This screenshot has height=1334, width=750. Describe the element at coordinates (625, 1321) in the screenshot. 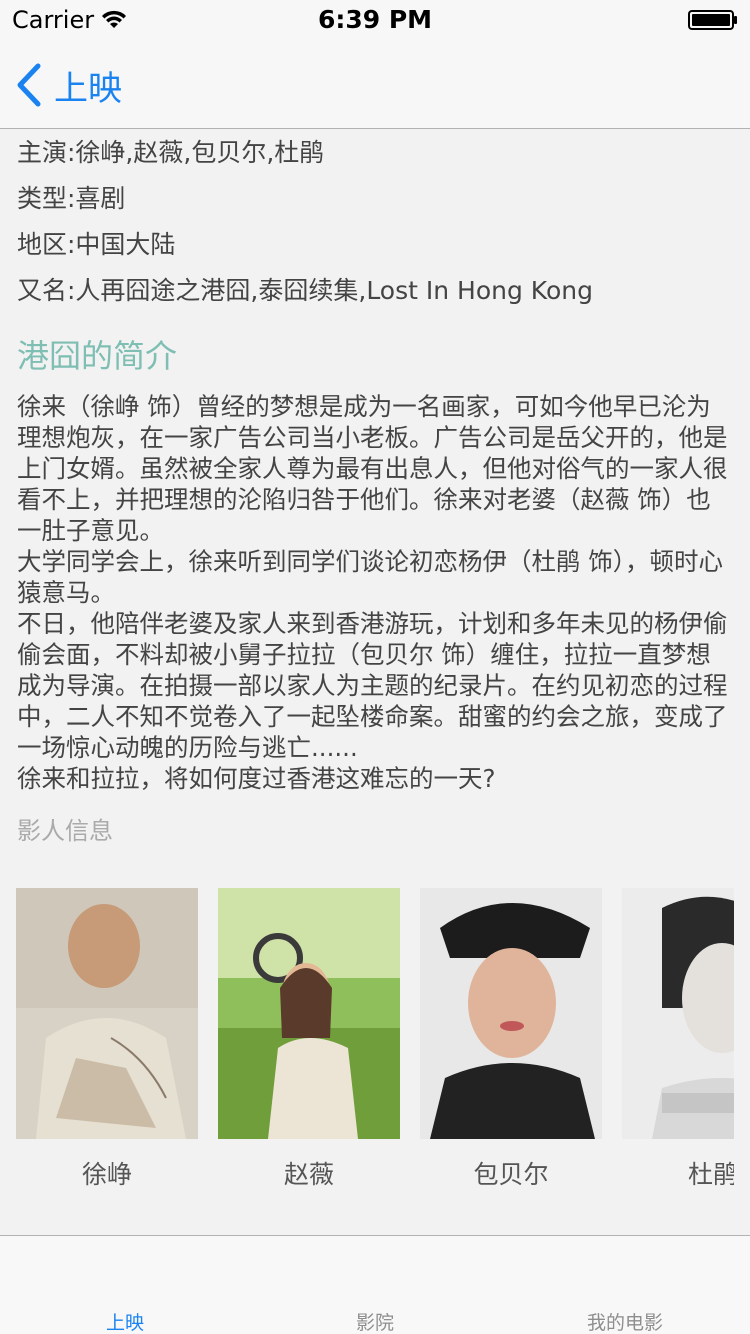

I see `tab-my-movies: 我的电影` at that location.